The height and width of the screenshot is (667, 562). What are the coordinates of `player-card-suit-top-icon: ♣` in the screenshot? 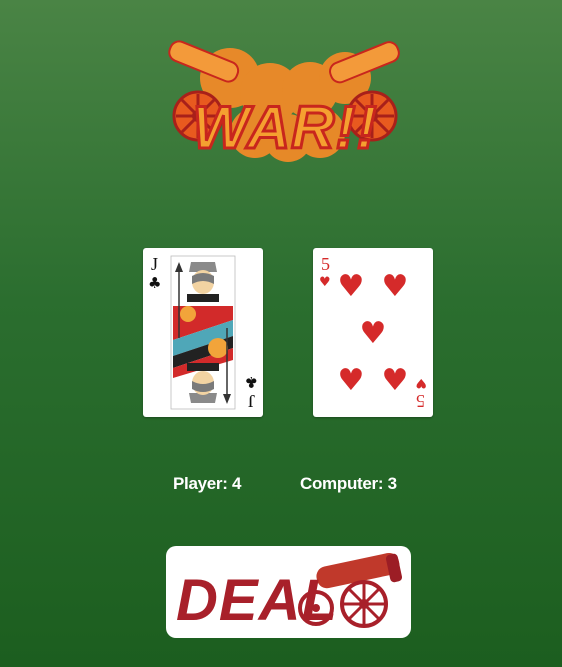 It's located at (154, 283).